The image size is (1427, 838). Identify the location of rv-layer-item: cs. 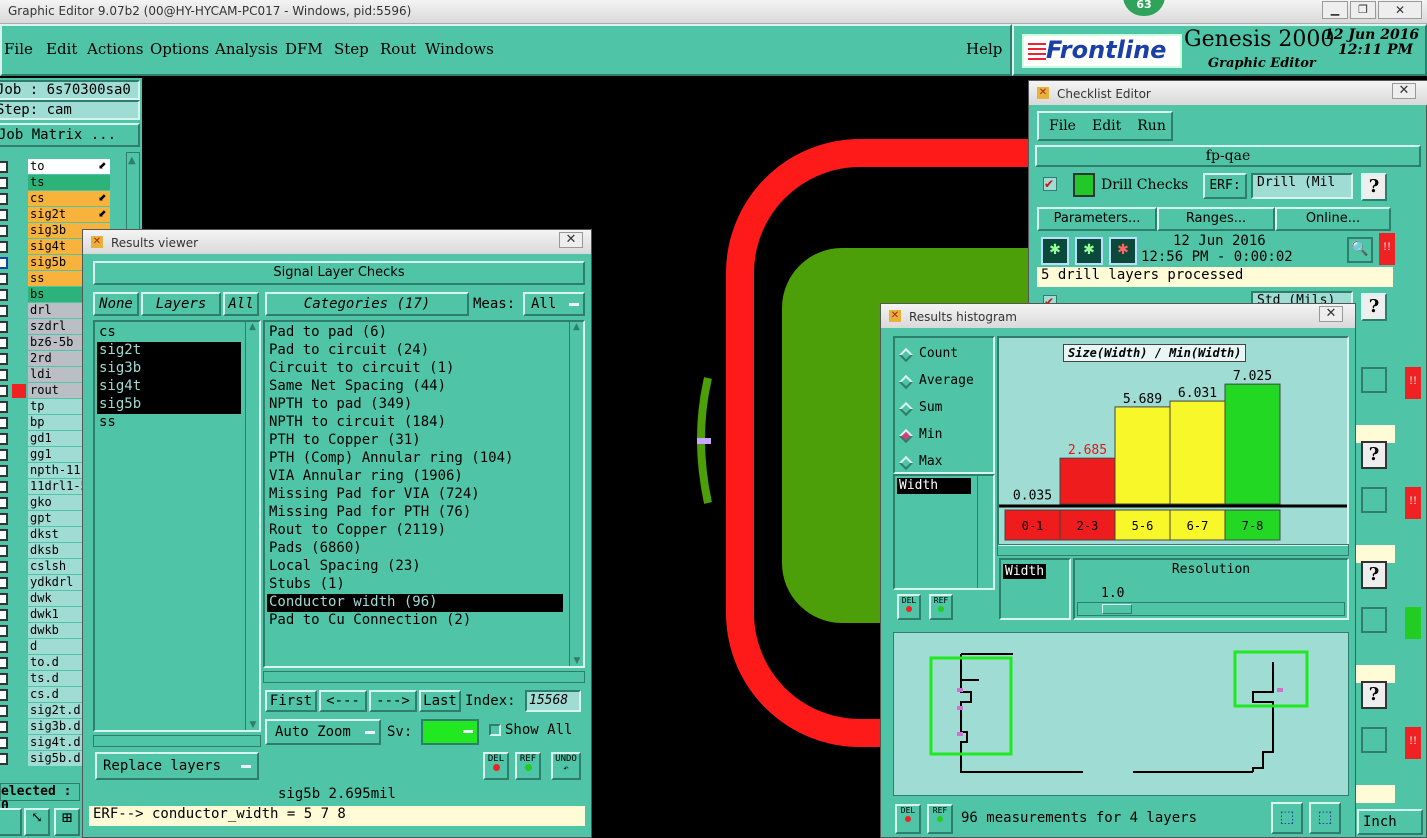
(169, 333).